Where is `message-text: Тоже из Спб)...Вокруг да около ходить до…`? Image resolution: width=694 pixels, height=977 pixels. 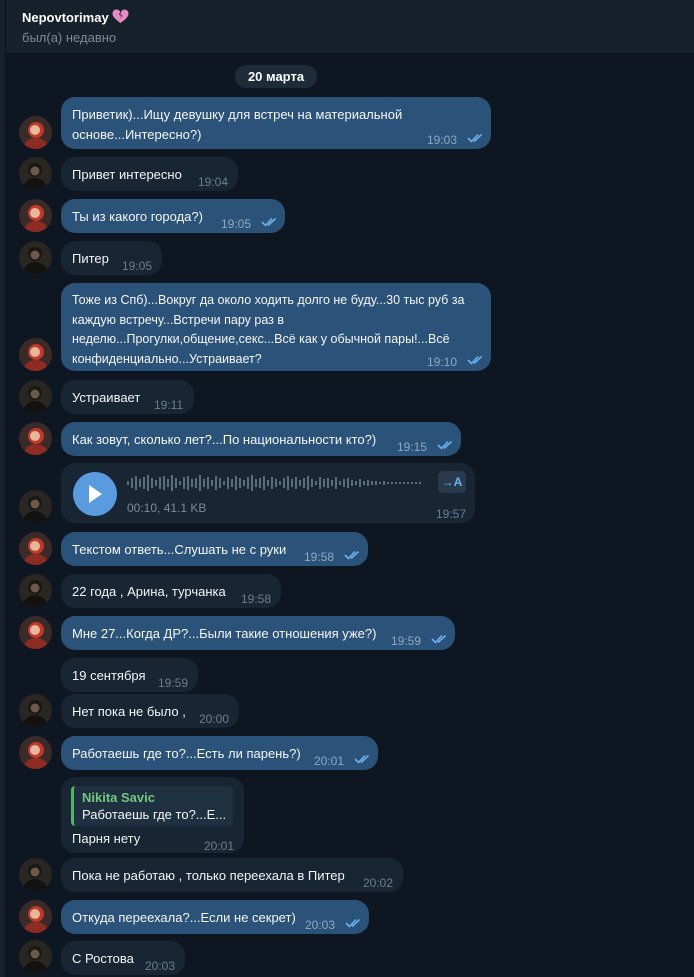
message-text: Тоже из Спб)...Вокруг да около ходить до… is located at coordinates (268, 330).